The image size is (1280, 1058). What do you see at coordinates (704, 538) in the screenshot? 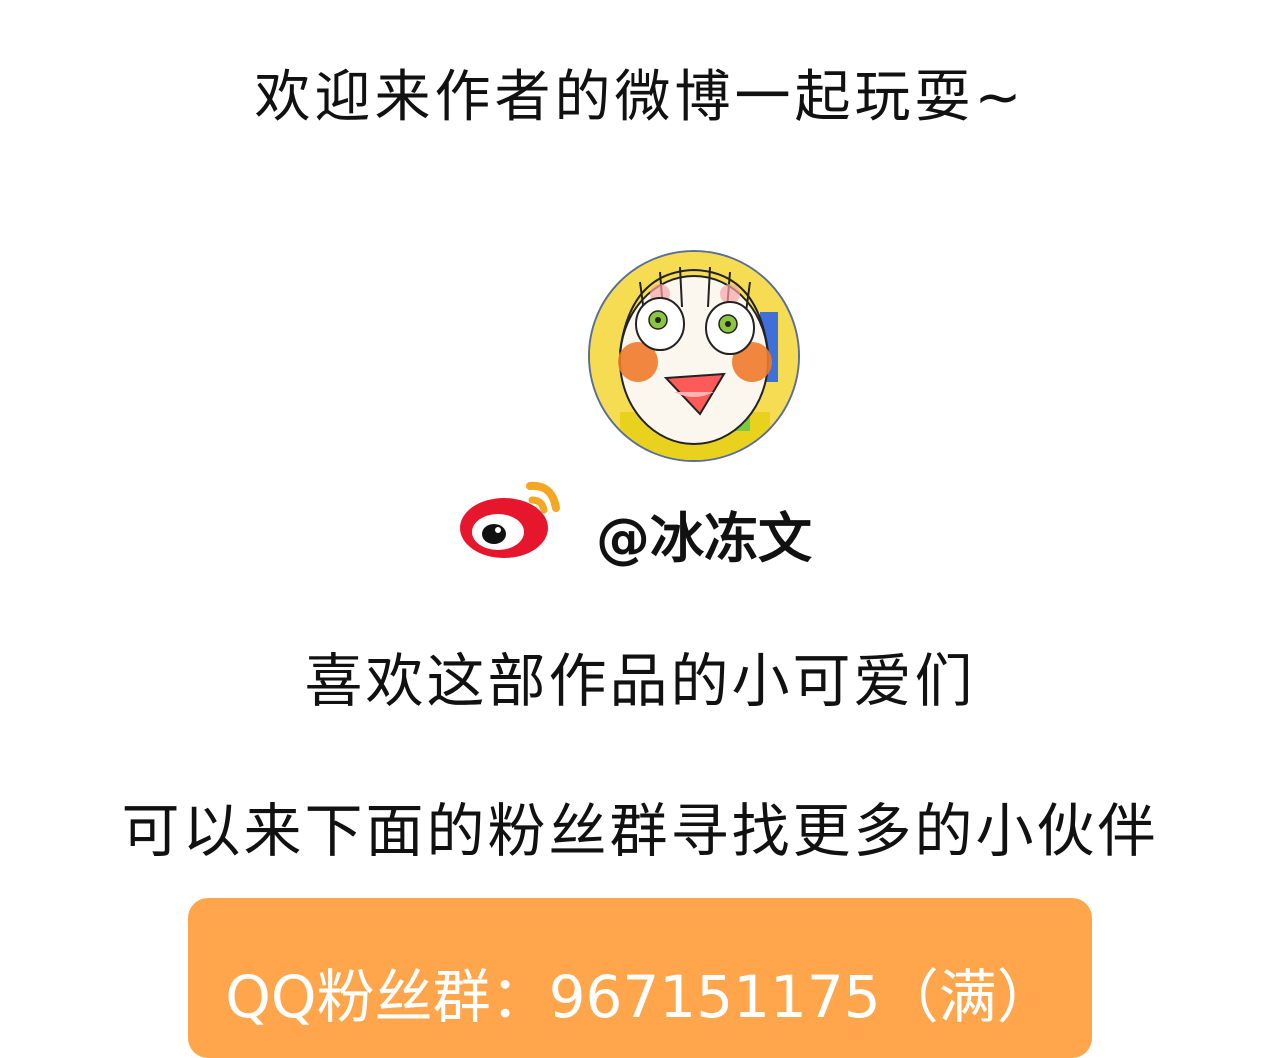
I see `weibo-handle: @冰冻文` at bounding box center [704, 538].